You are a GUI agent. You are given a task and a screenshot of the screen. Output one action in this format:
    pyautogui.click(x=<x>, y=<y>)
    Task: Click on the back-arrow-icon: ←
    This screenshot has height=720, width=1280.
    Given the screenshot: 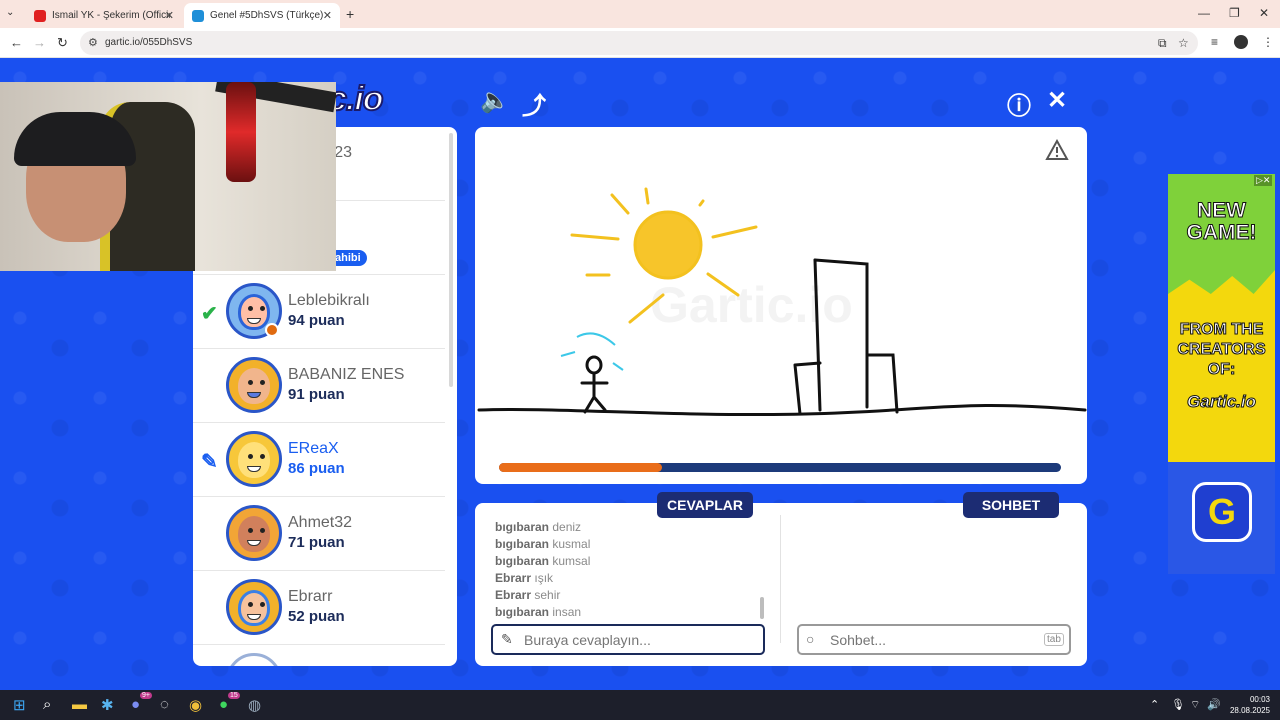 What is the action you would take?
    pyautogui.click(x=16, y=42)
    